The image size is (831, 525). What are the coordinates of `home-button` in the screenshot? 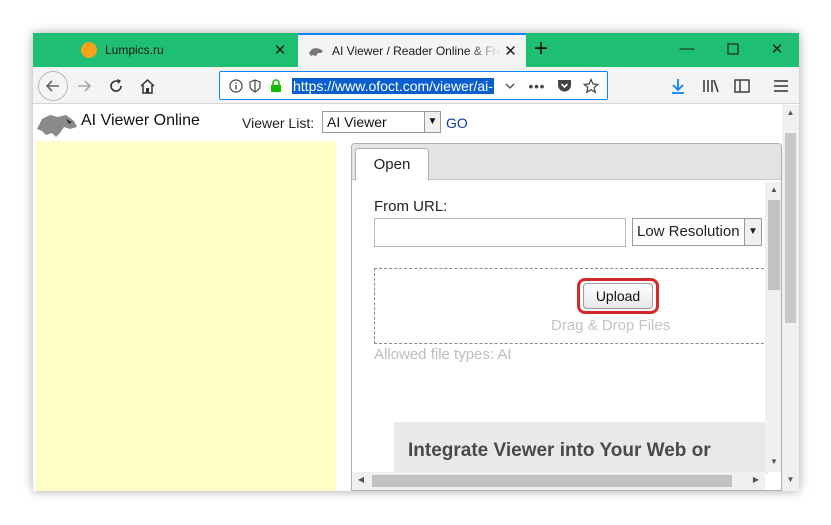 It's located at (147, 86).